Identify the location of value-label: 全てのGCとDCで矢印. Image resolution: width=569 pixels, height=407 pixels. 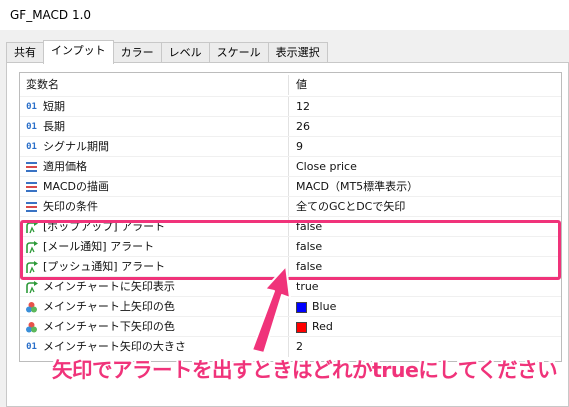
(351, 206).